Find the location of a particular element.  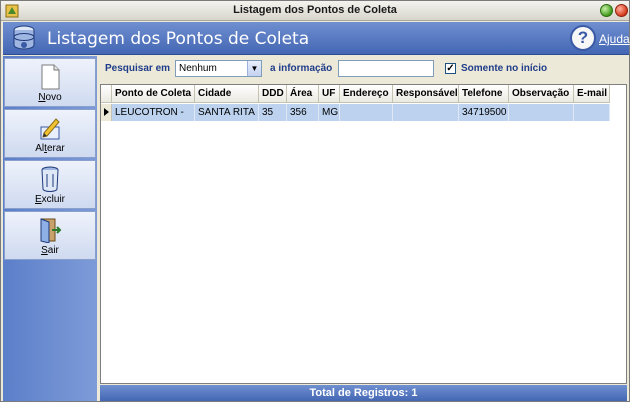

search-input is located at coordinates (386, 68).